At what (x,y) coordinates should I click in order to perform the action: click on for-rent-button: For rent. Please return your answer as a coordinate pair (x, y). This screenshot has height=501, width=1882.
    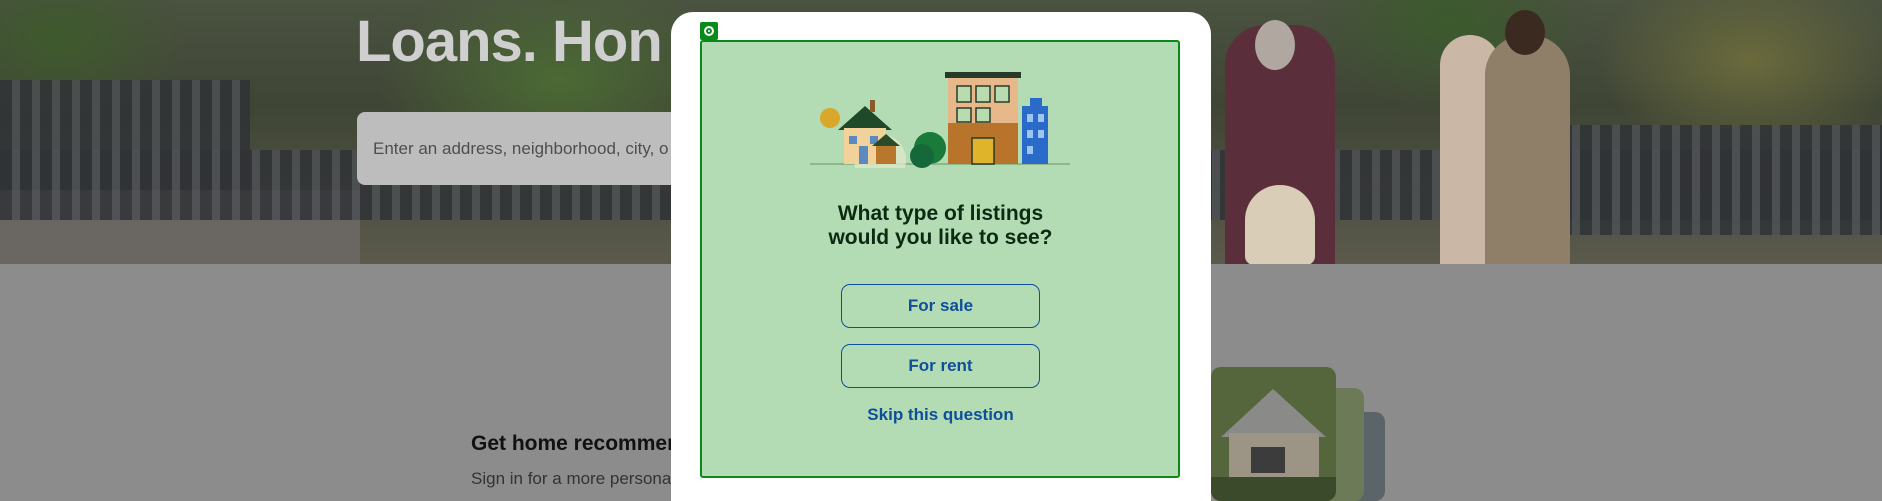
    Looking at the image, I should click on (940, 366).